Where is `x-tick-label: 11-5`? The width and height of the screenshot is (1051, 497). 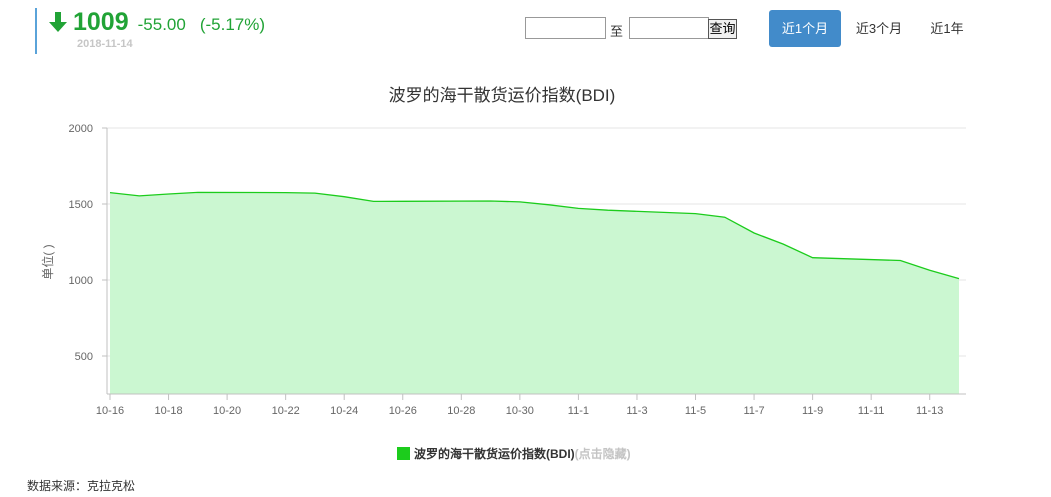 x-tick-label: 11-5 is located at coordinates (695, 411).